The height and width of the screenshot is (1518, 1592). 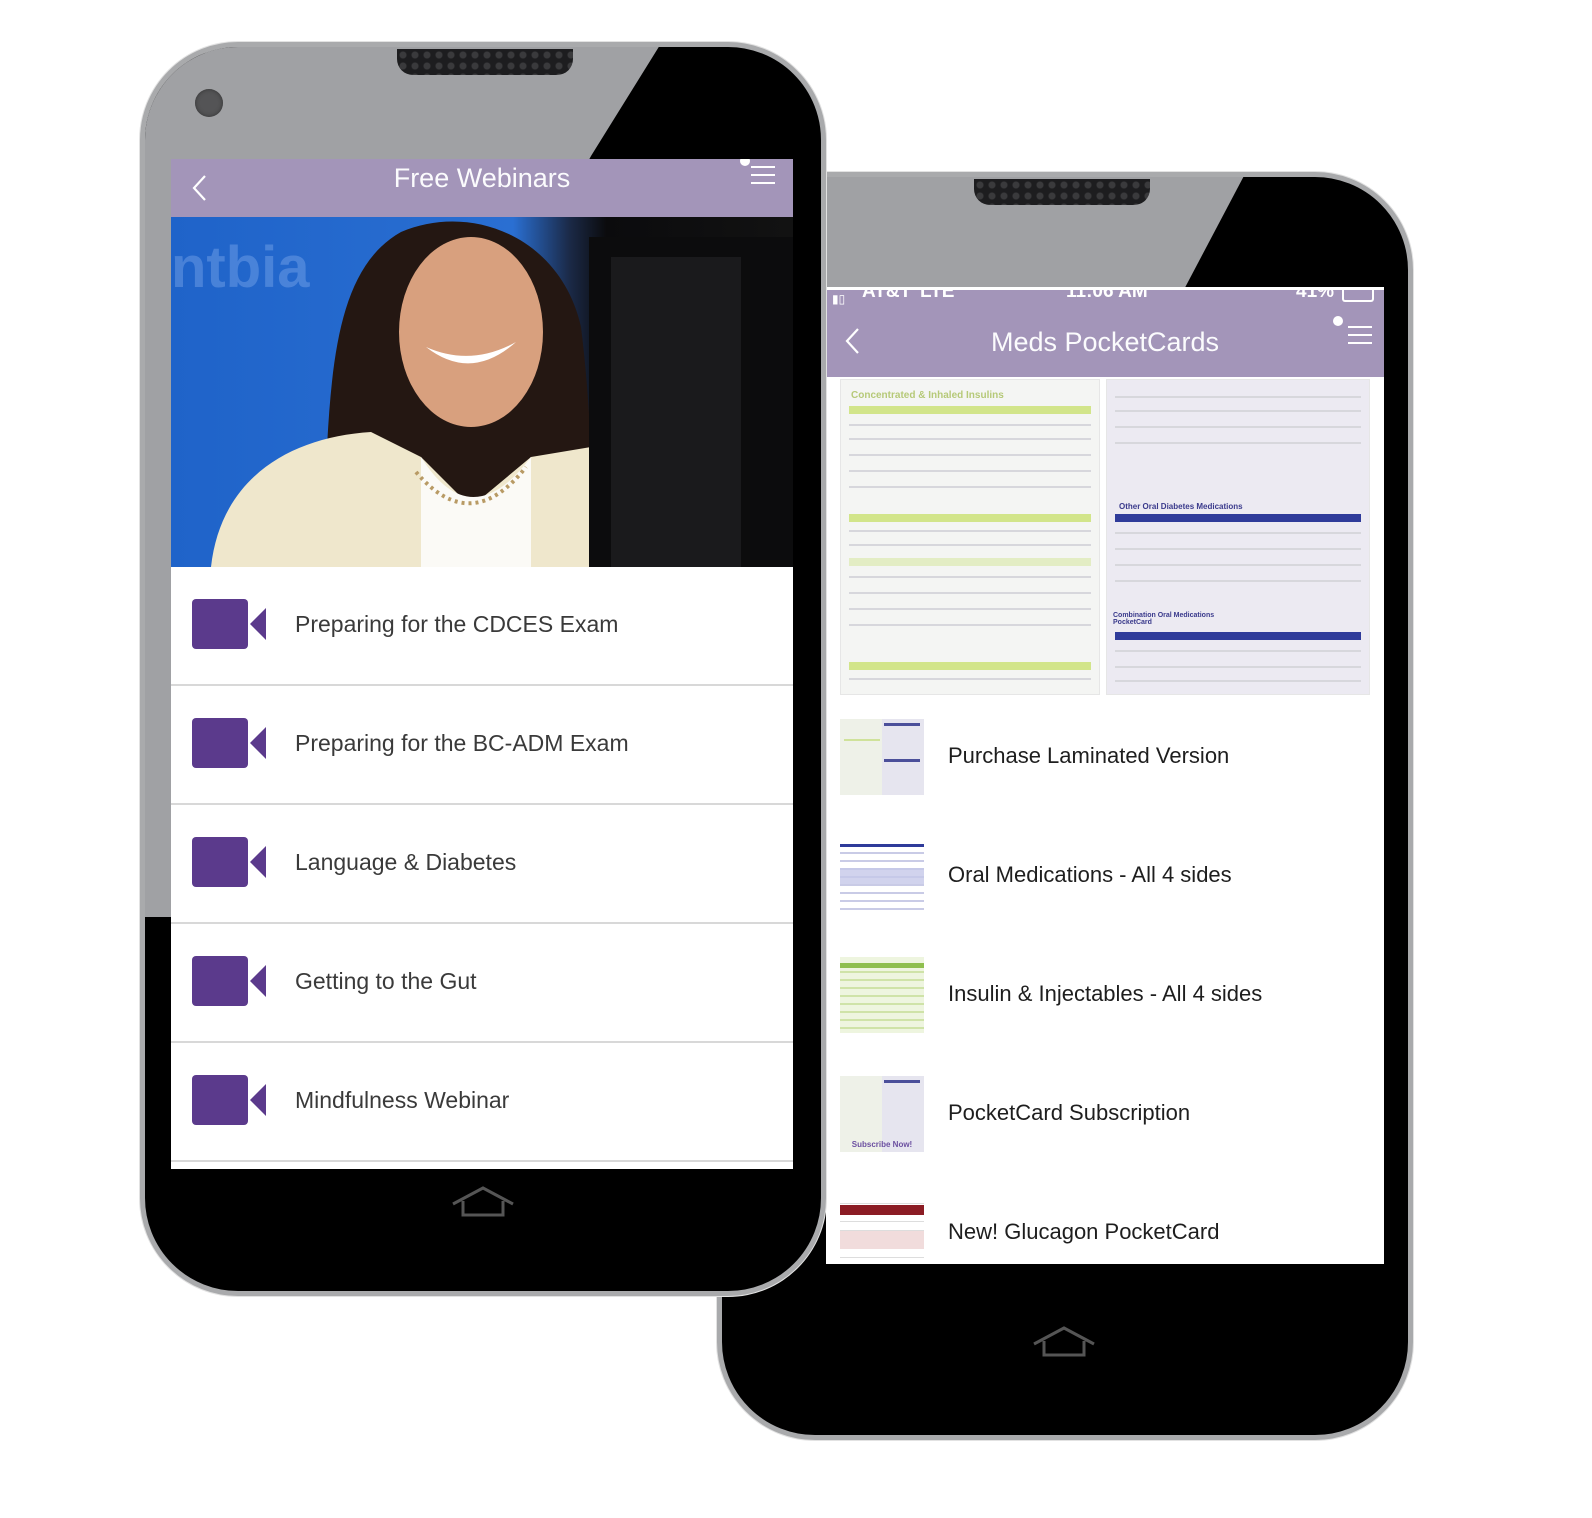 What do you see at coordinates (1315, 294) in the screenshot?
I see `battery-label: 41%` at bounding box center [1315, 294].